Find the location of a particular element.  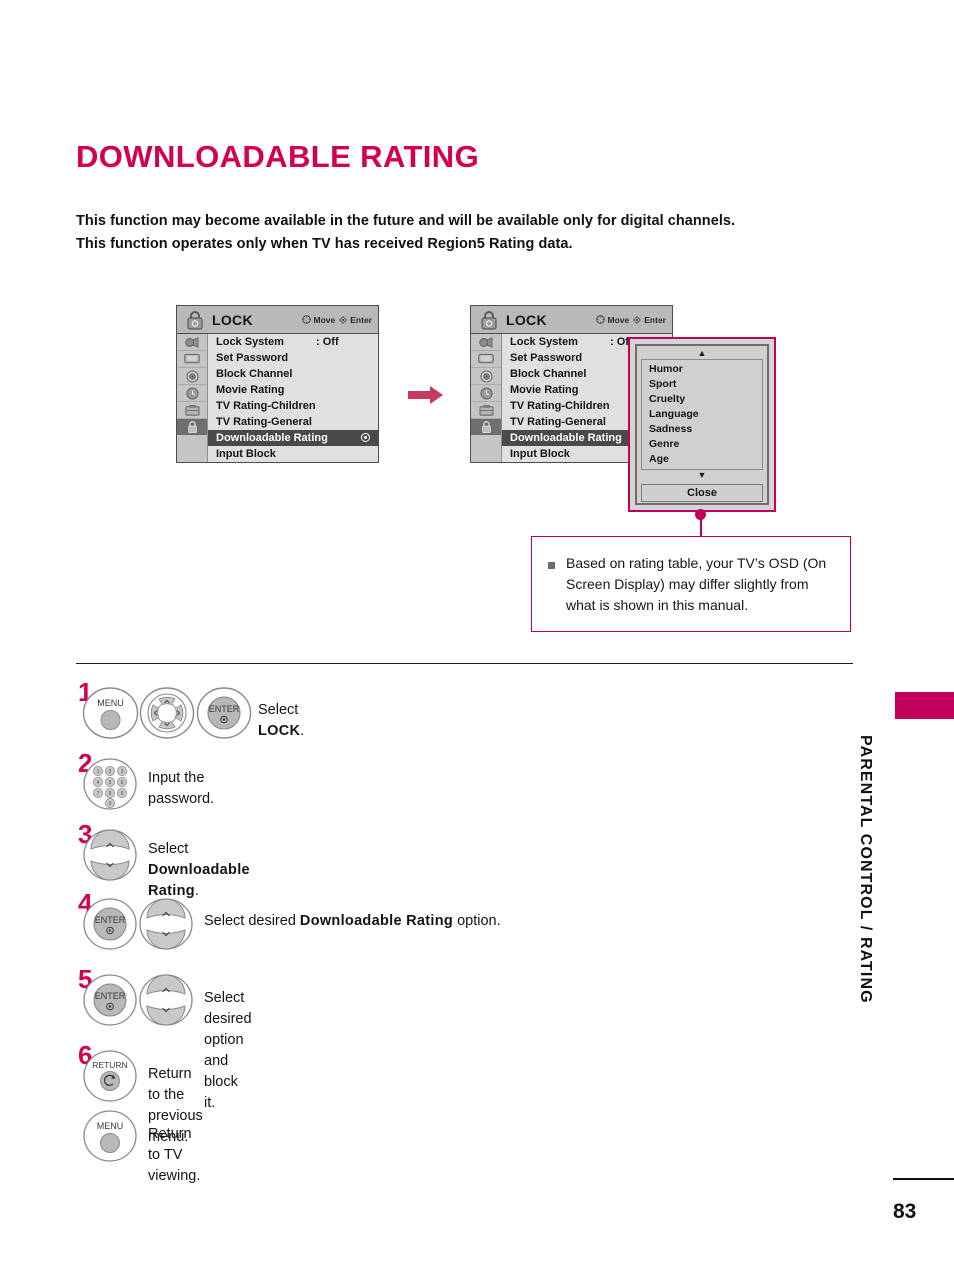

svg-text: 8 is located at coordinates (110, 794).